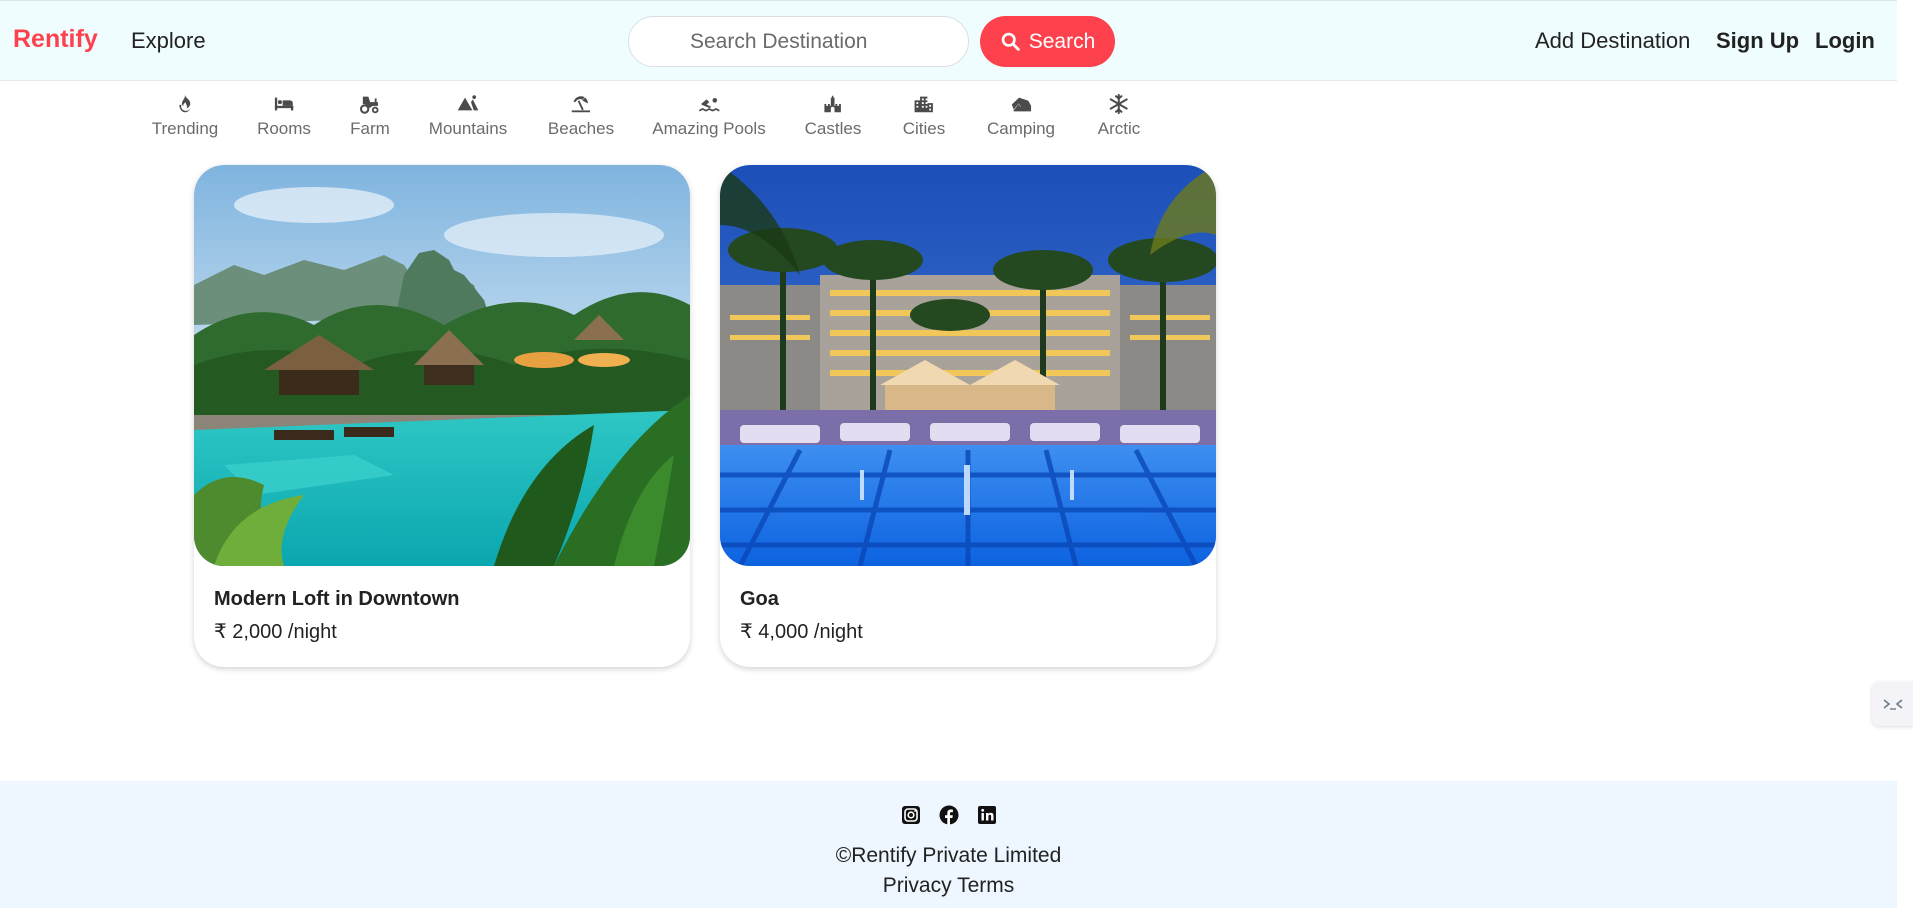  Describe the element at coordinates (275, 632) in the screenshot. I see `listing-price: ₹ 2,000 /night` at that location.